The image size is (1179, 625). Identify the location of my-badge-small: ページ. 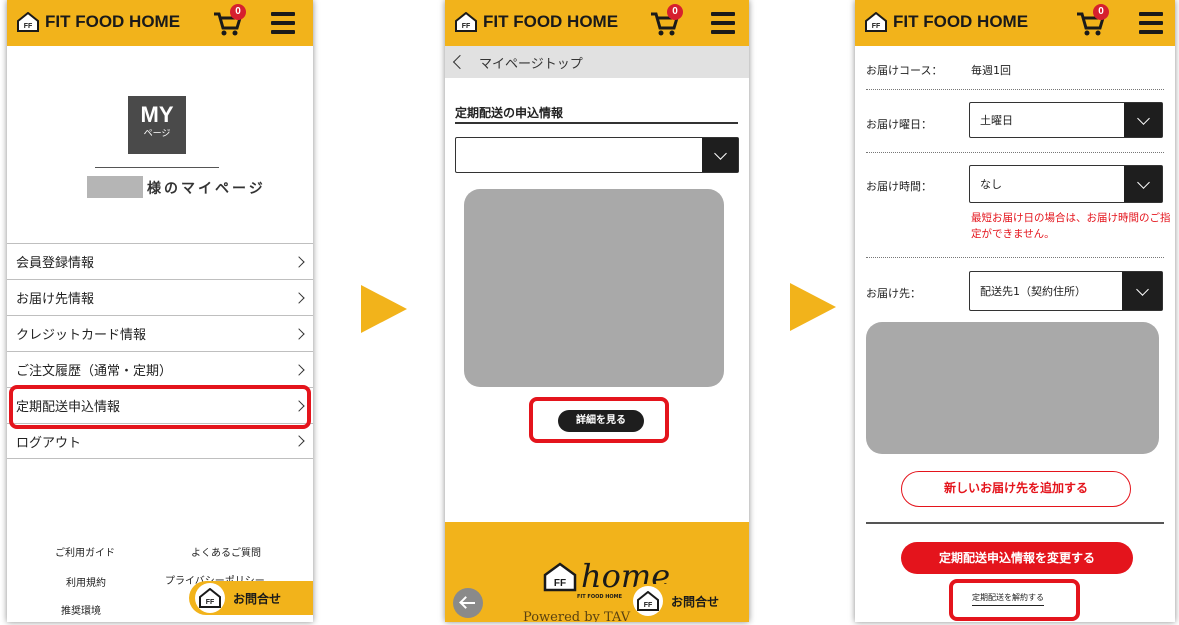
(157, 133).